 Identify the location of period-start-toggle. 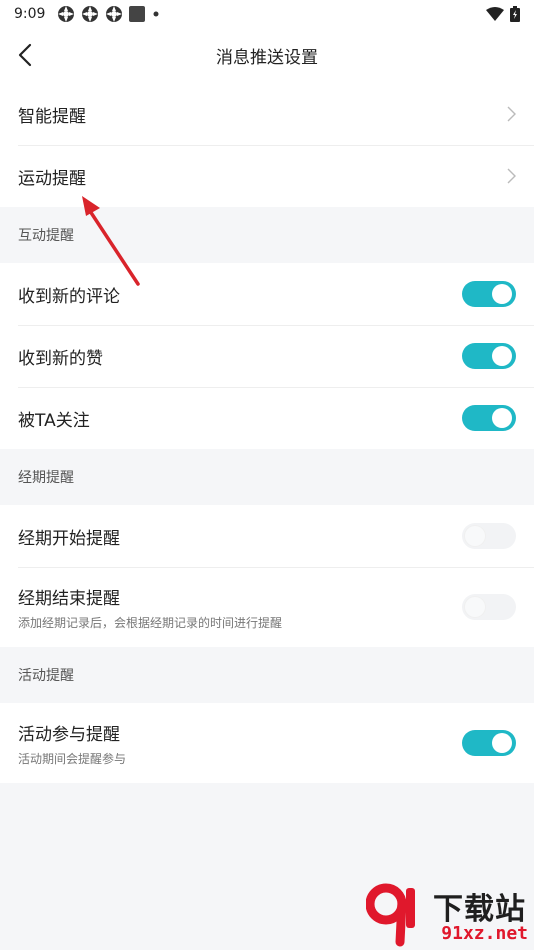
(489, 536).